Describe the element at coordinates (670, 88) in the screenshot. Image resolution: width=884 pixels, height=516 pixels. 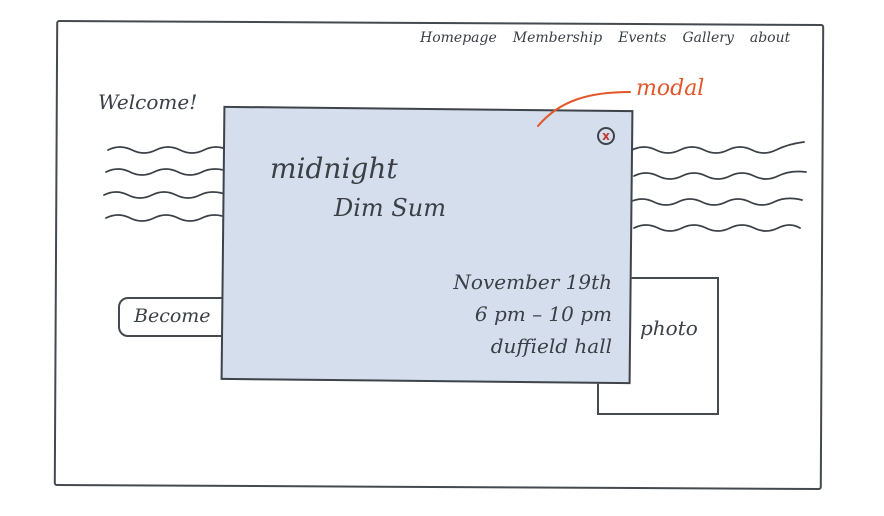
I see `annotation-label: modal` at that location.